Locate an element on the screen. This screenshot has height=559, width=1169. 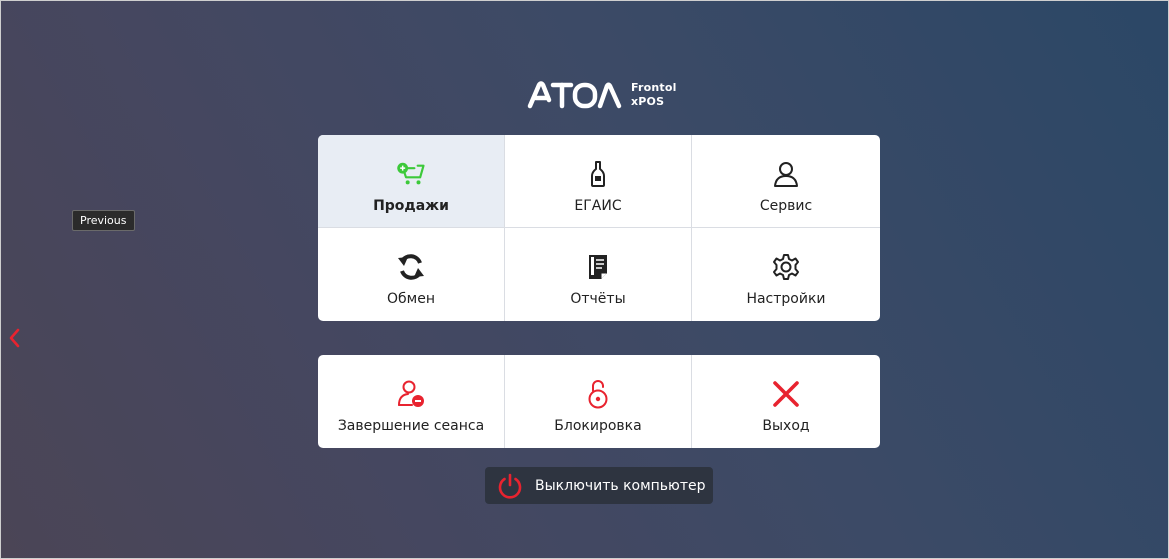
app-logo: Frontol xPOS is located at coordinates (602, 95).